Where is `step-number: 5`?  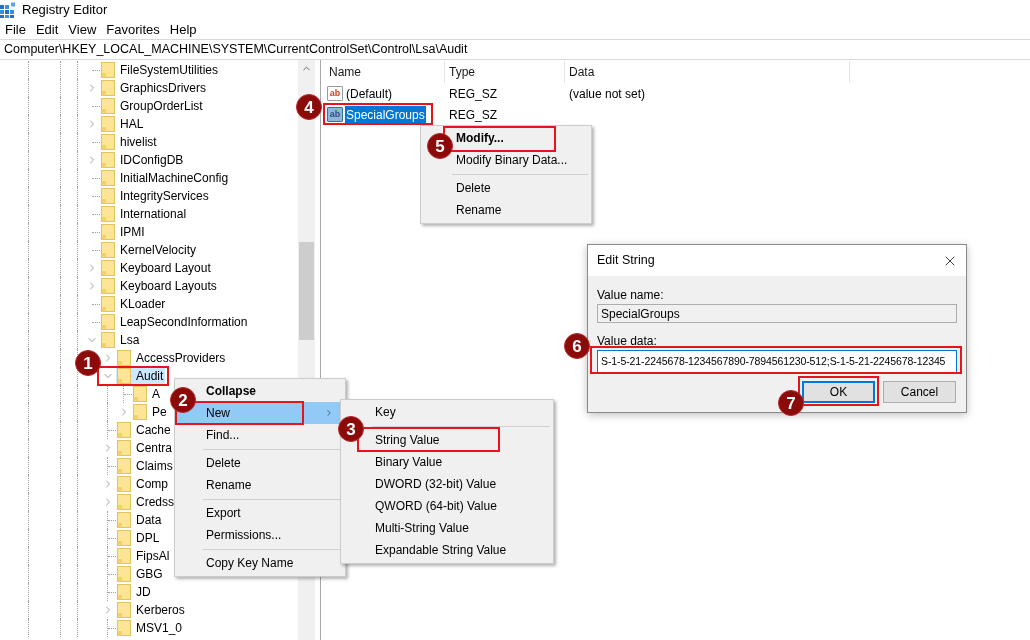
step-number: 5 is located at coordinates (440, 146).